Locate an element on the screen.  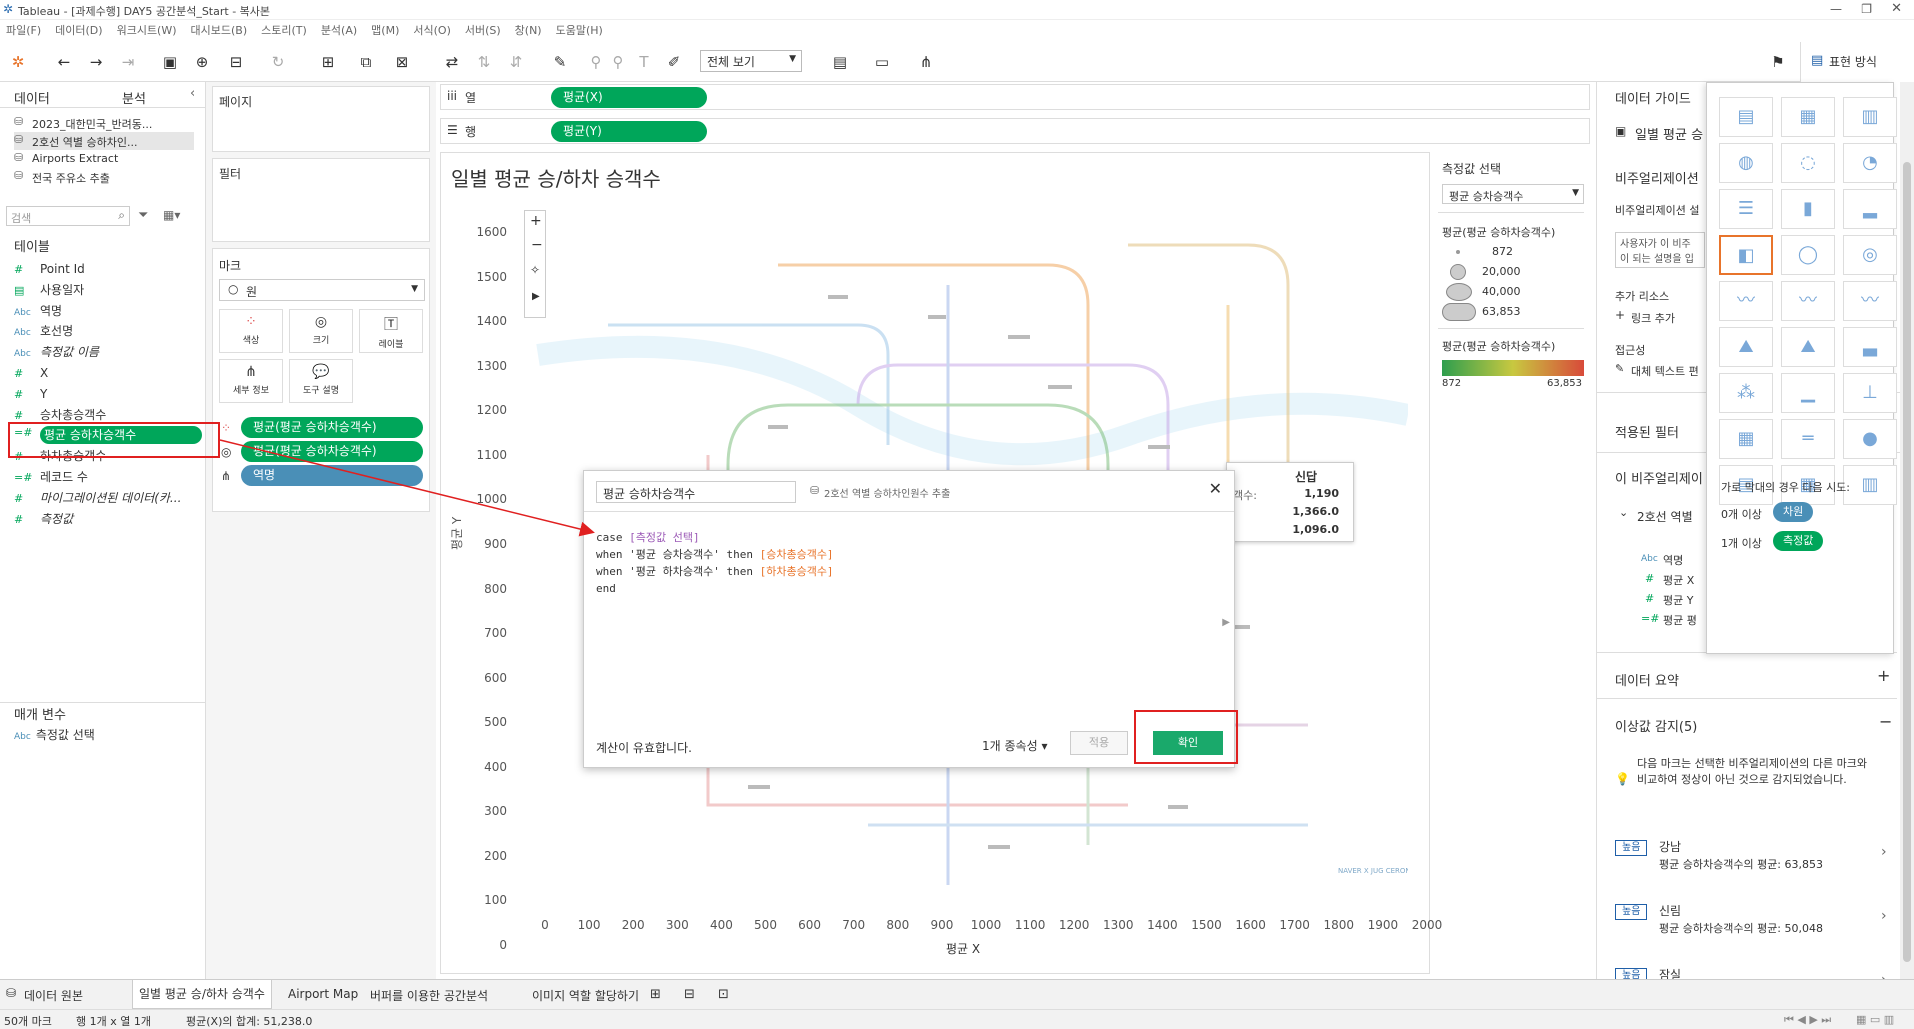
sheet-tab: Airport Map is located at coordinates (323, 994).